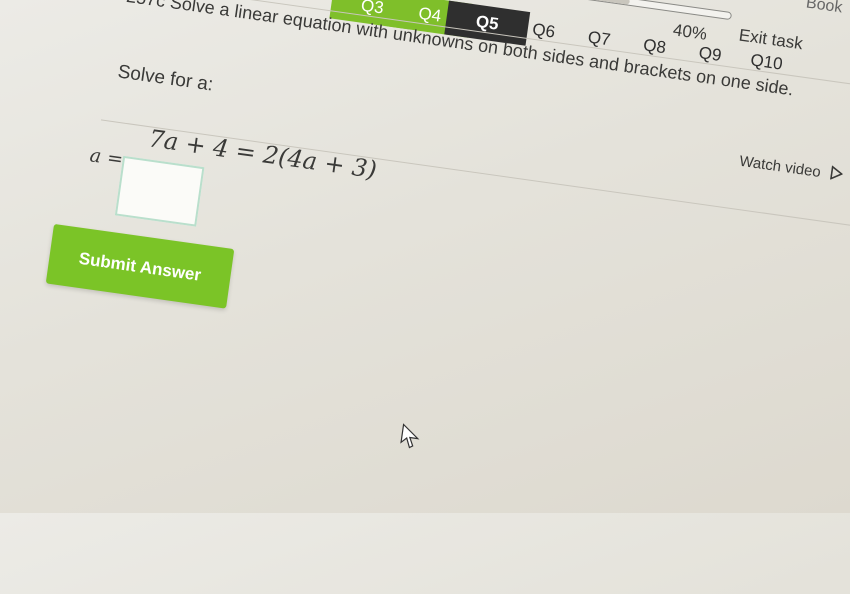 The image size is (850, 594). What do you see at coordinates (411, 439) in the screenshot?
I see `mouse-cursor-icon` at bounding box center [411, 439].